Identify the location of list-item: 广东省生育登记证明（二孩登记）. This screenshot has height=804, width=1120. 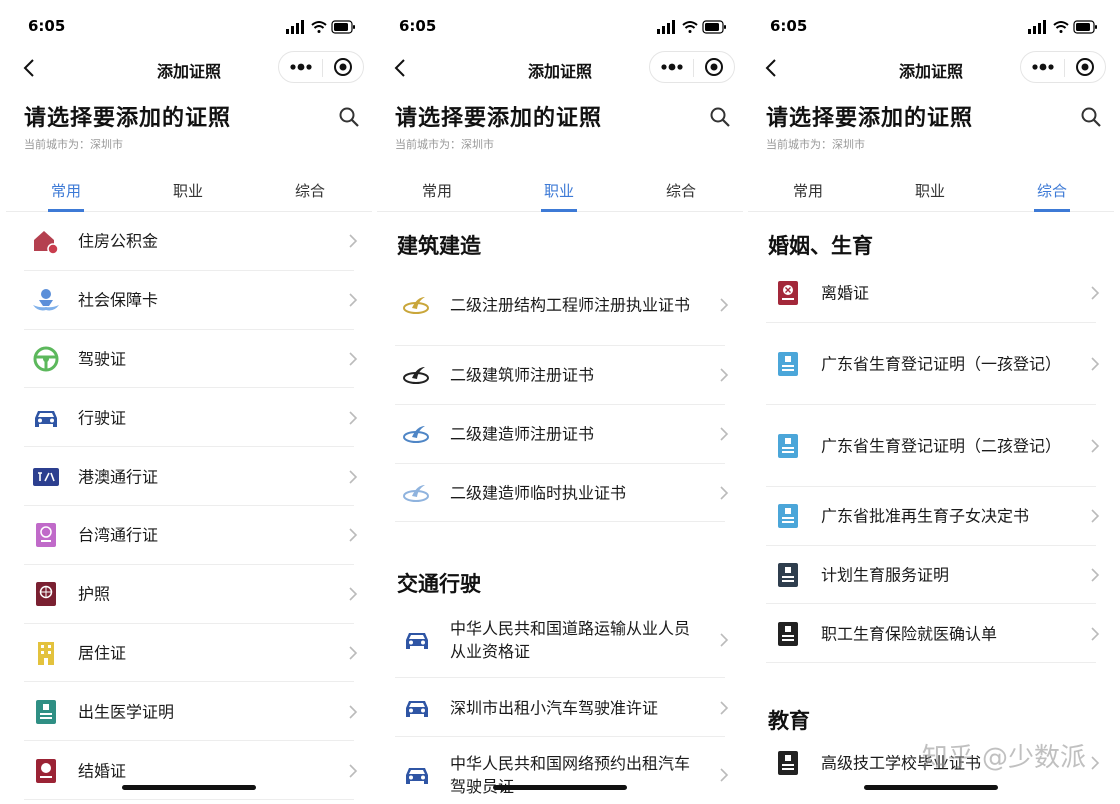
(931, 446).